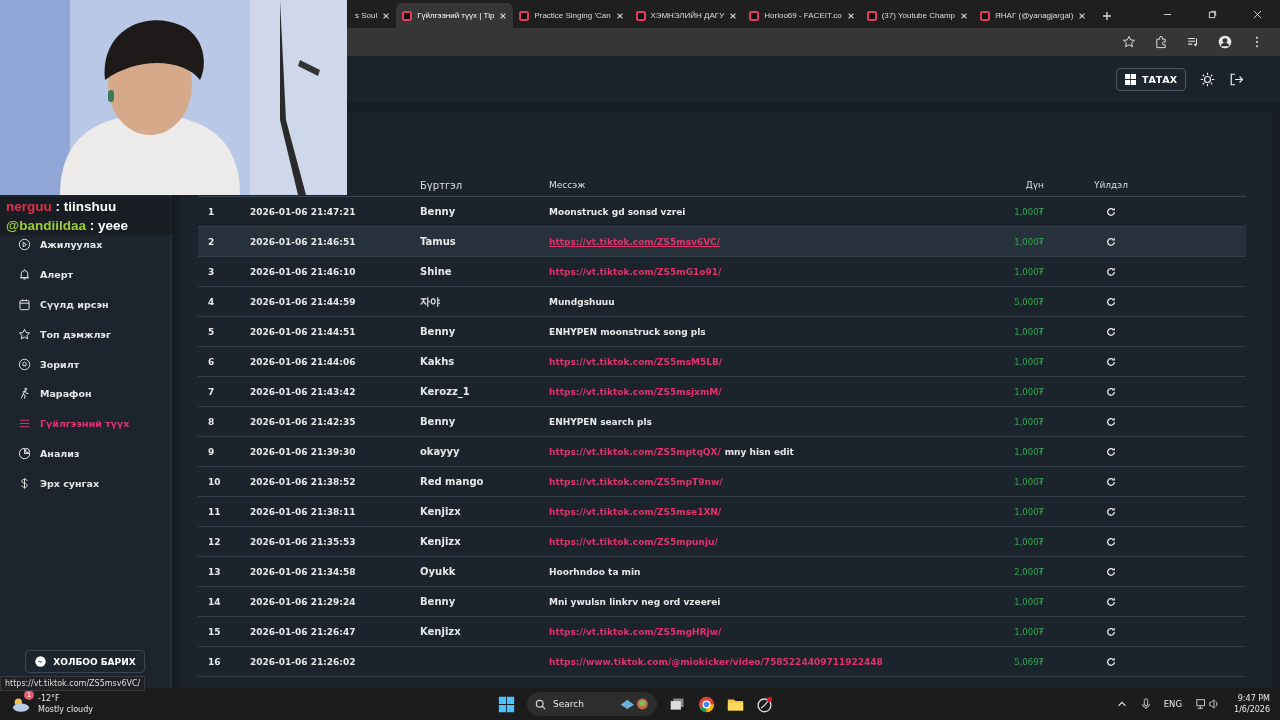  Describe the element at coordinates (440, 631) in the screenshot. I see `user-name: Kenjizx` at that location.